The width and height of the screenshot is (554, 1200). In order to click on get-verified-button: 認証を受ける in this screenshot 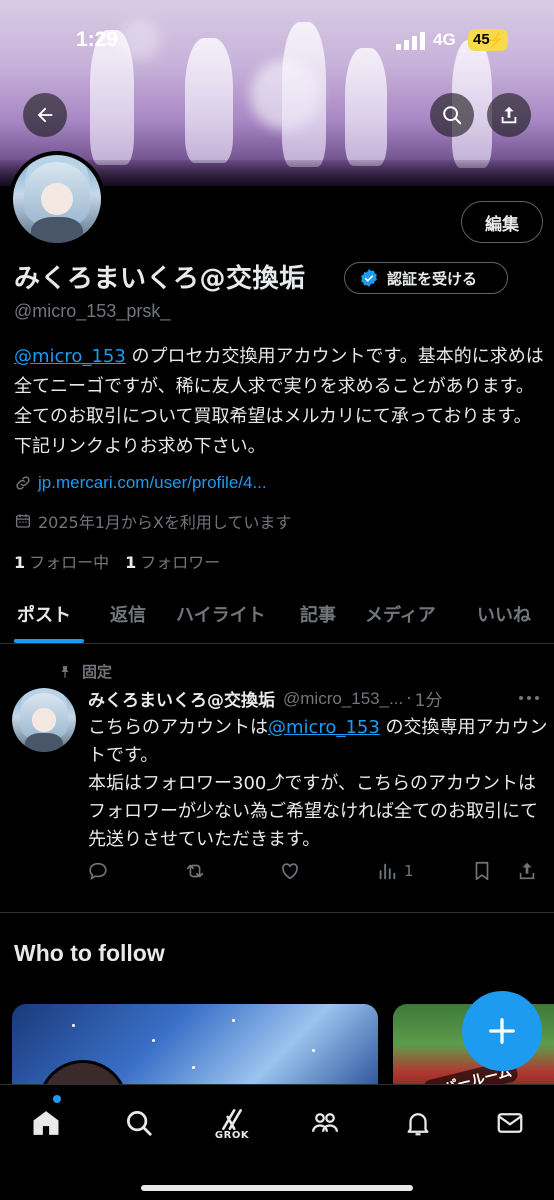, I will do `click(426, 278)`.